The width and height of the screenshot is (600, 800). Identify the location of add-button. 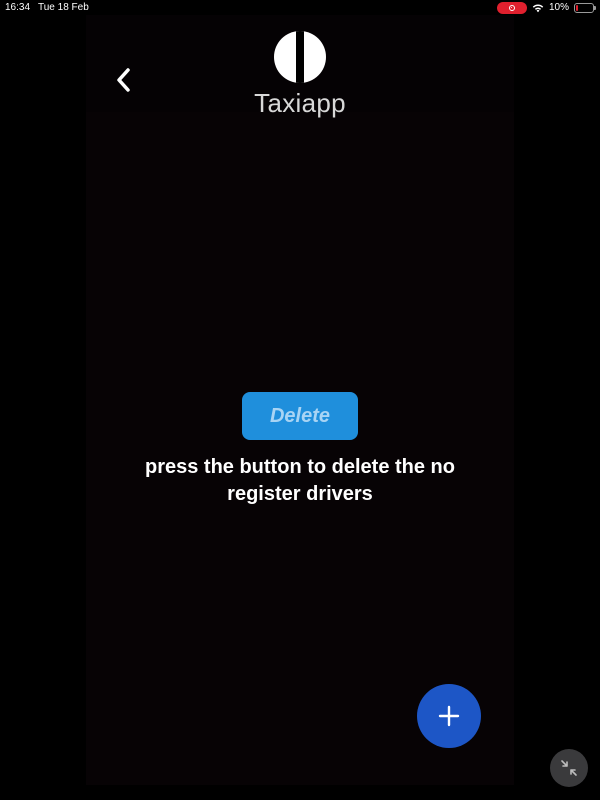
(449, 716).